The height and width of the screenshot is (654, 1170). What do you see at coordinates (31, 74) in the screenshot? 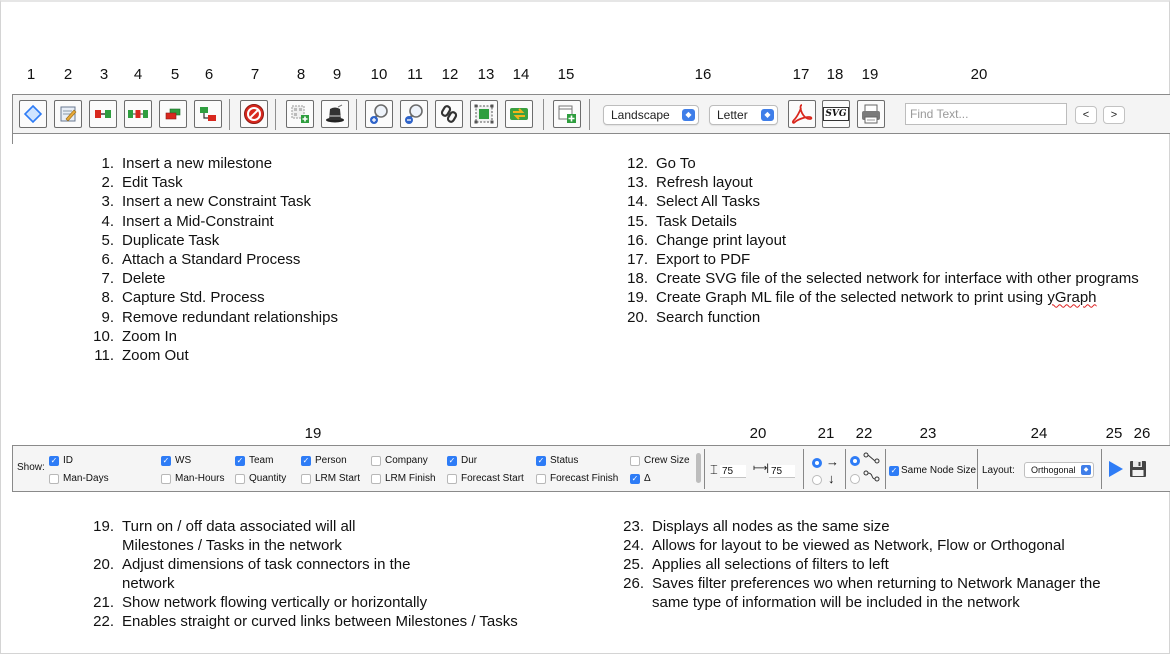
I see `callout-1: 1` at bounding box center [31, 74].